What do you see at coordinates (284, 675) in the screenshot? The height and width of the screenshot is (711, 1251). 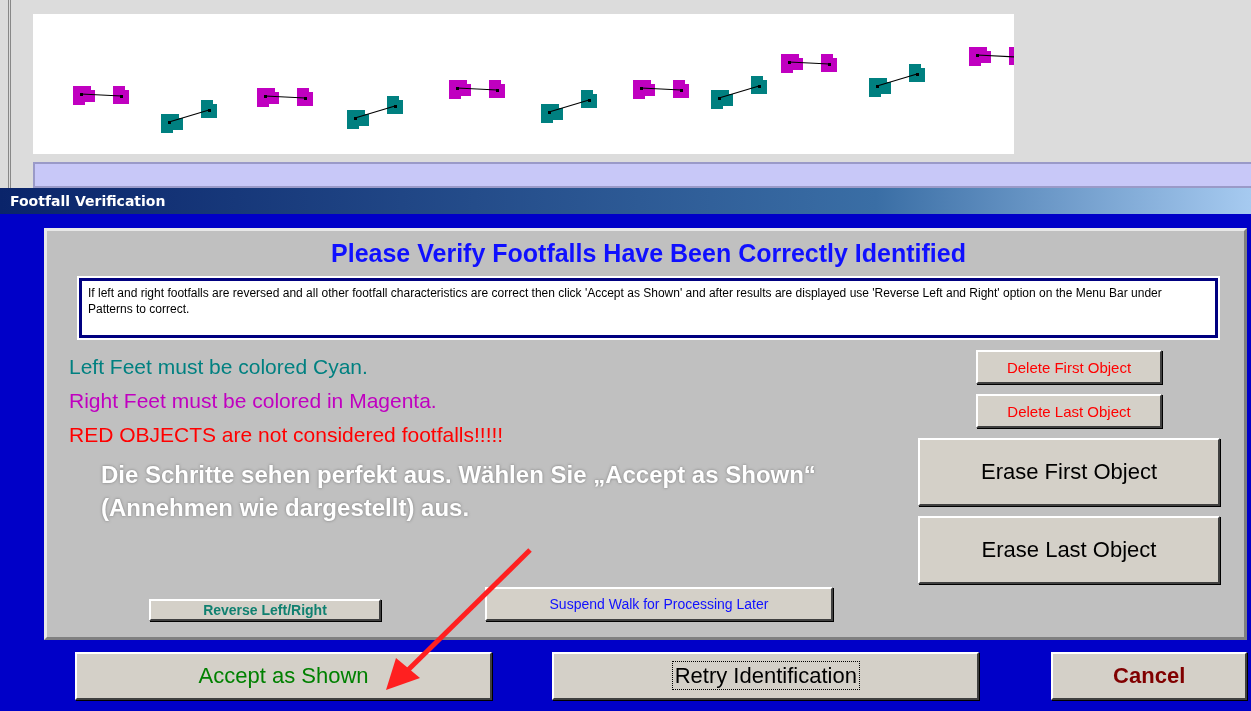 I see `action-button: Accept as Shown` at bounding box center [284, 675].